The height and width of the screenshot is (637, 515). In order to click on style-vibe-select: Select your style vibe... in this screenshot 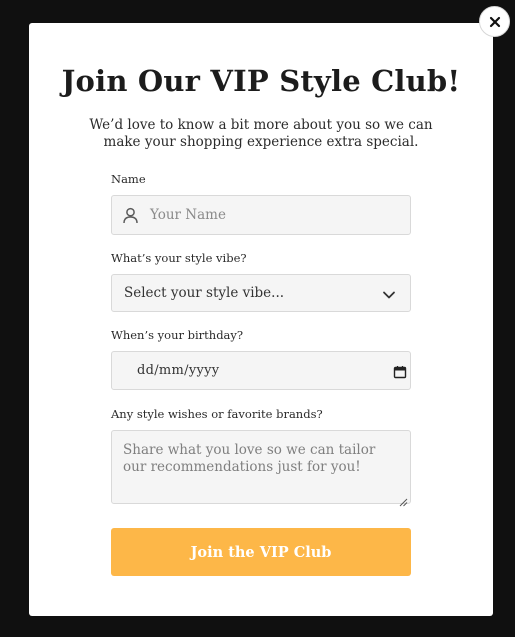, I will do `click(261, 293)`.